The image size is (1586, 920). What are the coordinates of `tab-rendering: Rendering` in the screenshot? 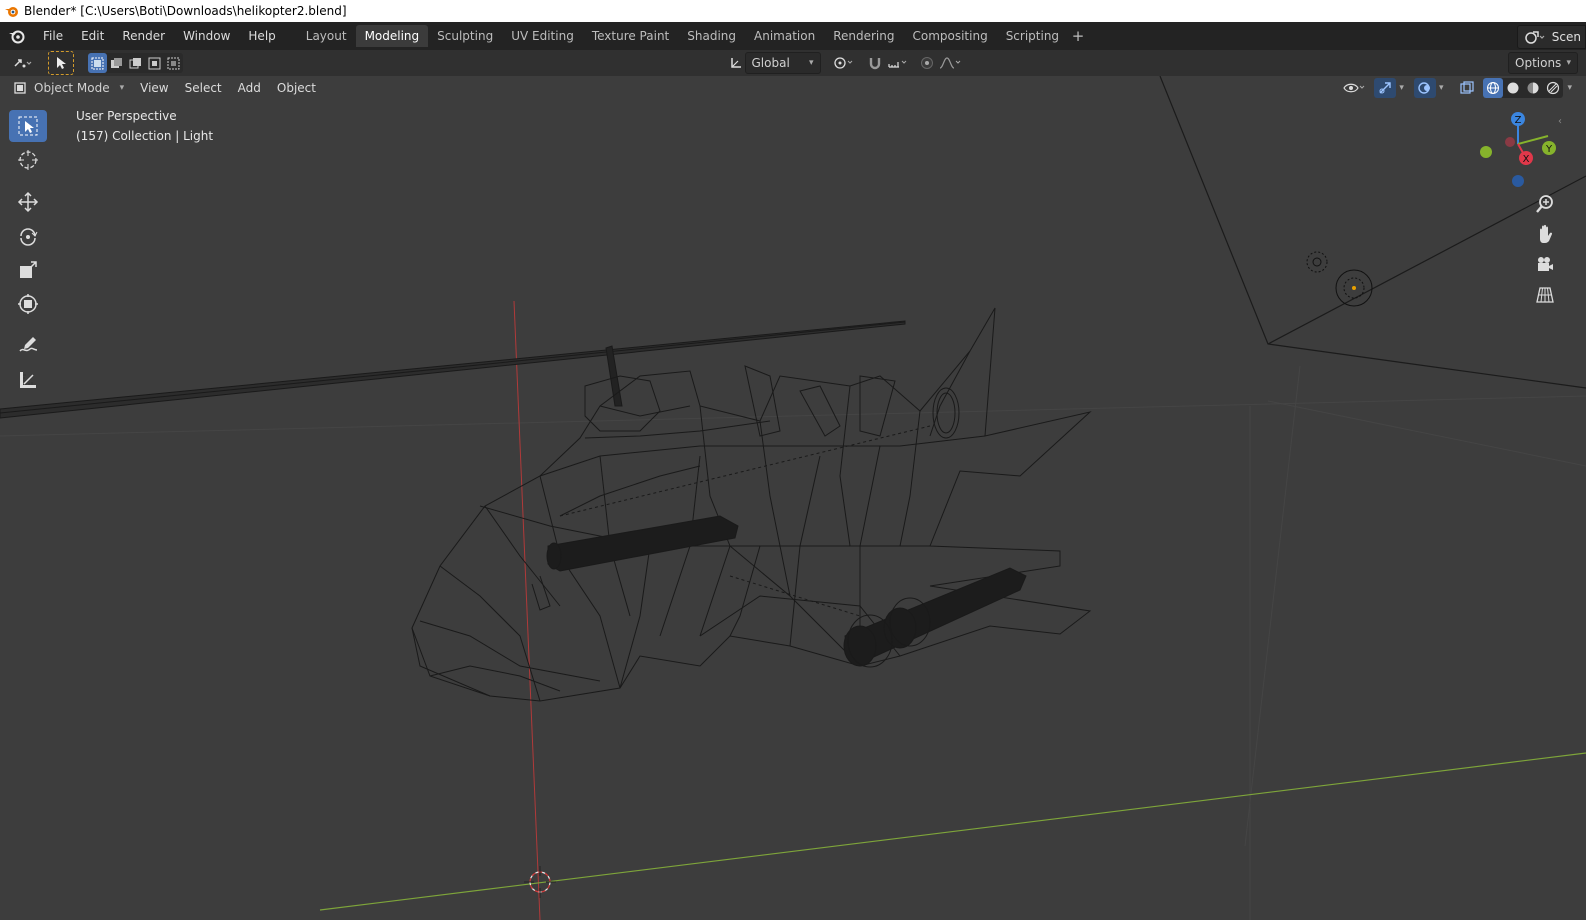 It's located at (863, 36).